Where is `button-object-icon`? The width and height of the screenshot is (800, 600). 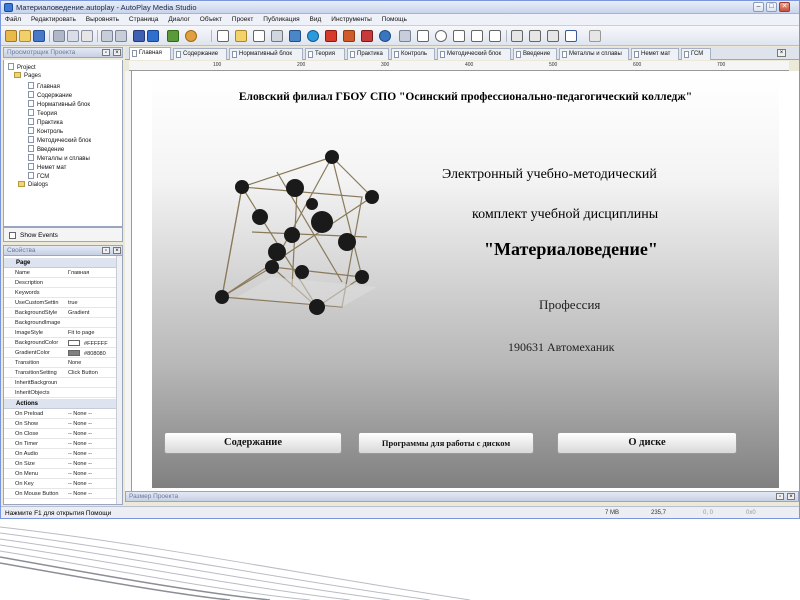
button-object-icon is located at coordinates (223, 36).